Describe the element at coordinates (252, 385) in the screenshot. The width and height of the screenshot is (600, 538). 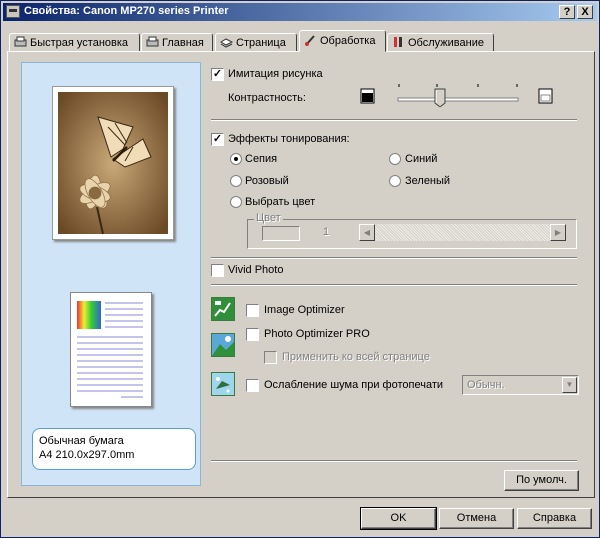
I see `noise-reduction-checkbox` at that location.